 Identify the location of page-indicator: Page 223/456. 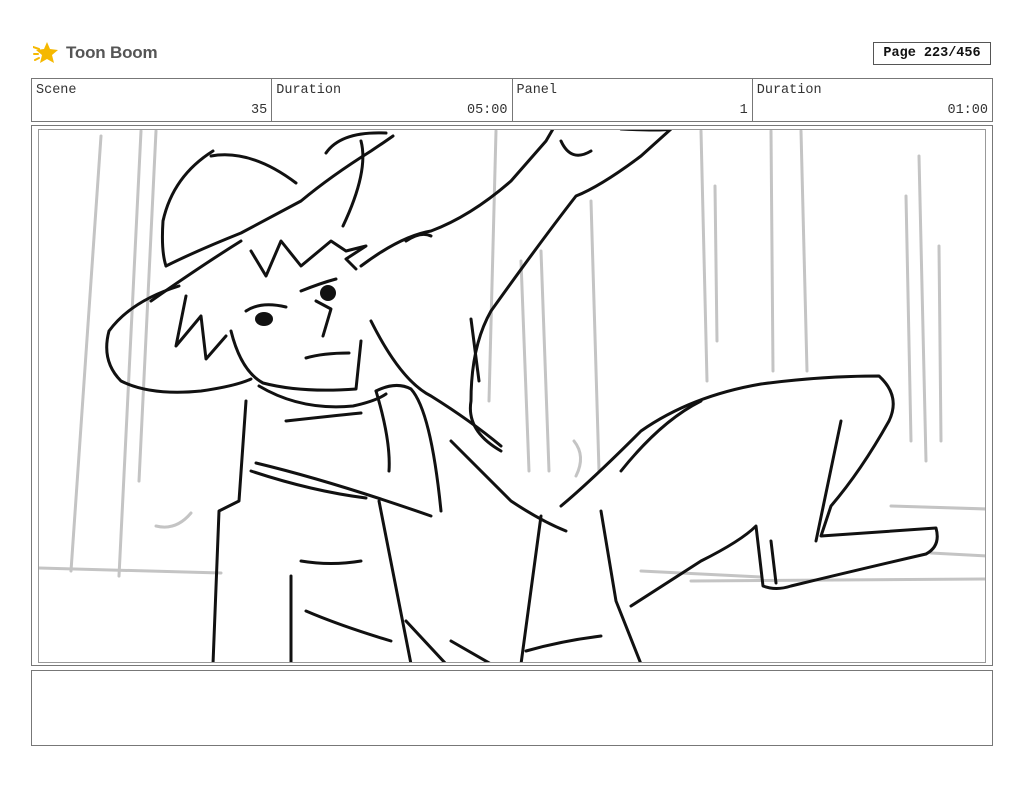
(932, 53).